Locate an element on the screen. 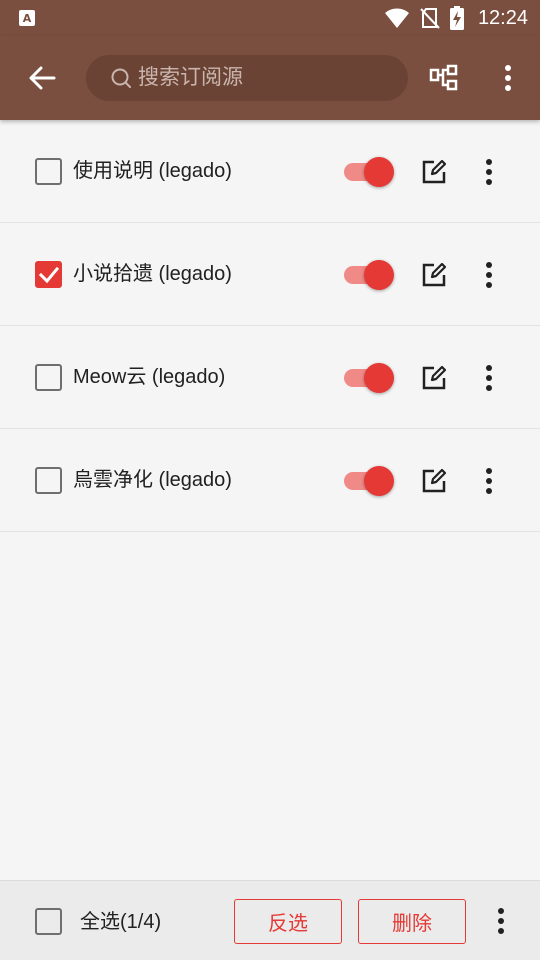 The image size is (540, 960). item-name: 使用说明 (legado) is located at coordinates (152, 171).